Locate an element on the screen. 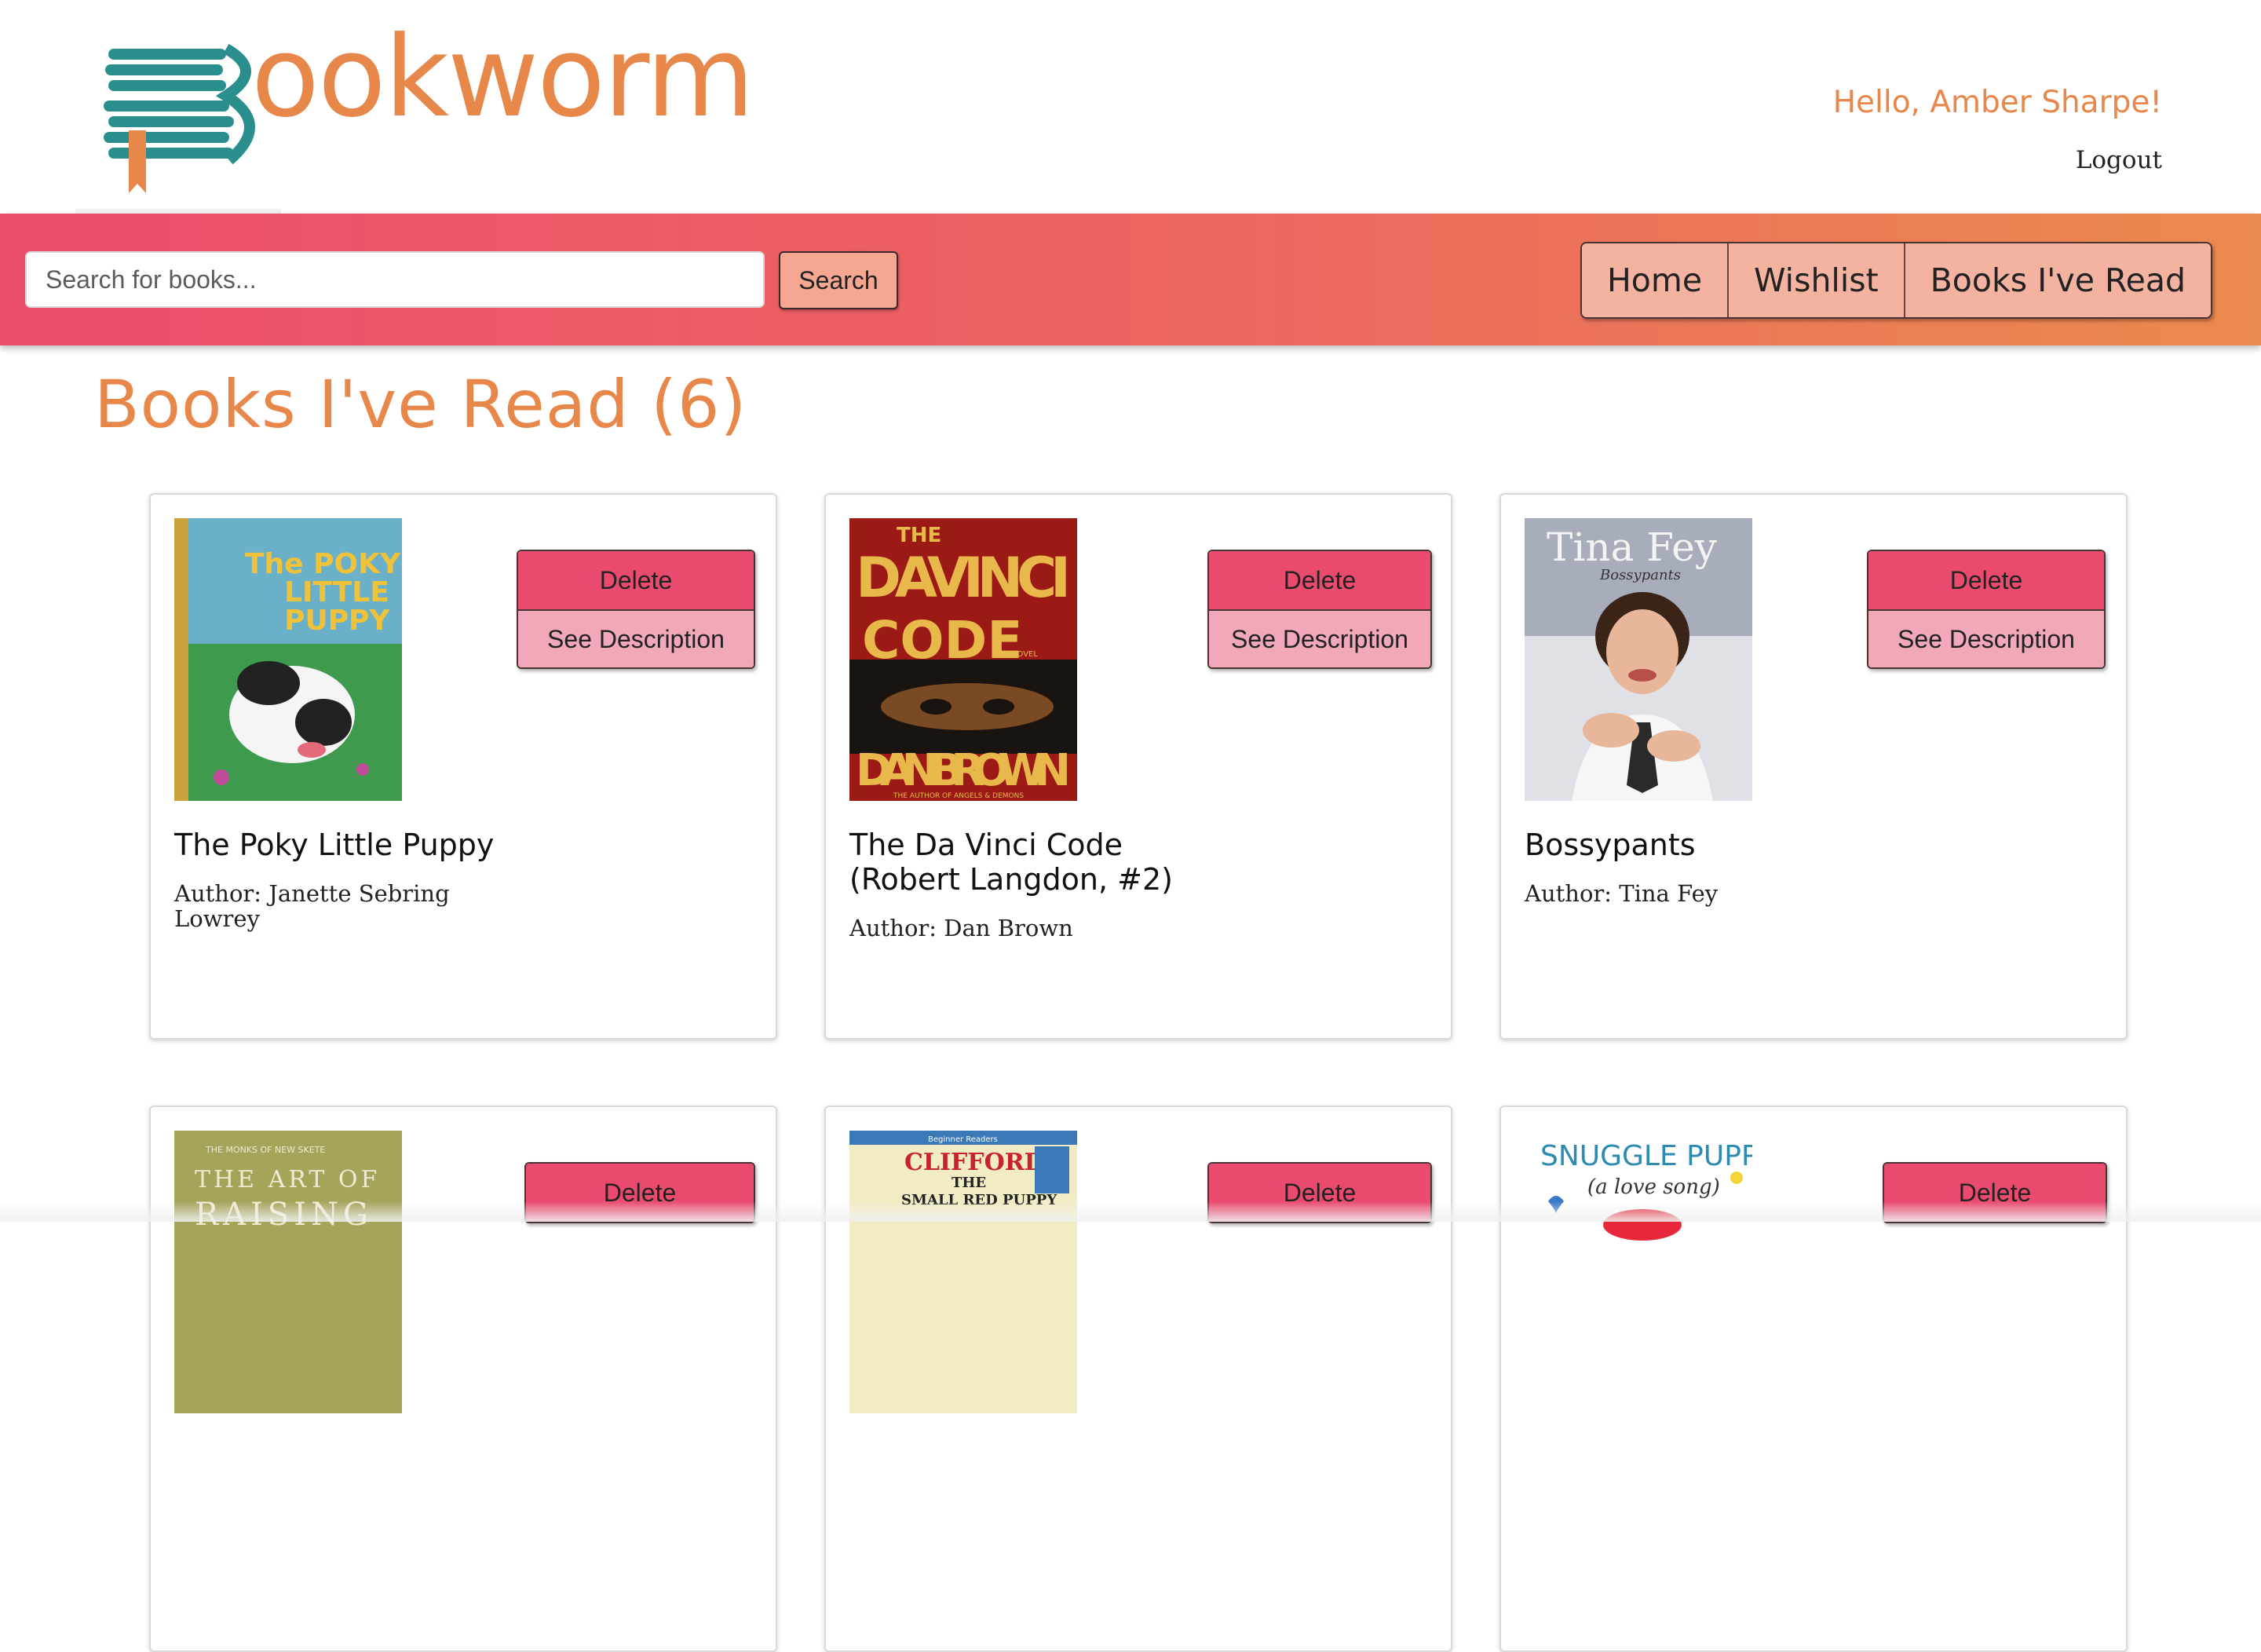  cover-text: DAN BROWN is located at coordinates (964, 770).